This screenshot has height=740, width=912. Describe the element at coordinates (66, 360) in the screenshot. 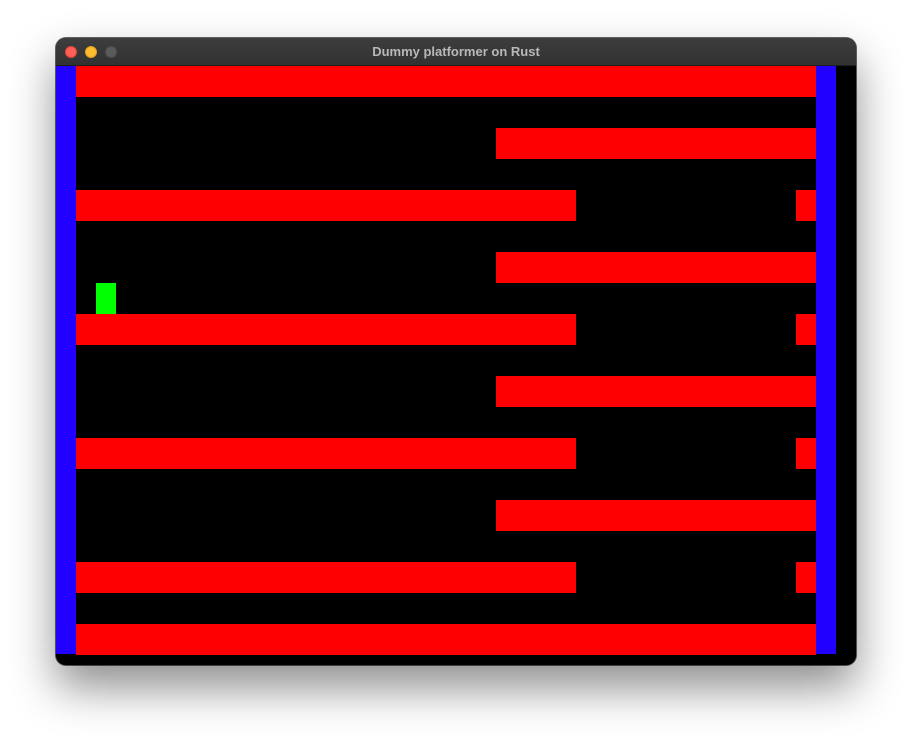

I see `left-wall` at that location.